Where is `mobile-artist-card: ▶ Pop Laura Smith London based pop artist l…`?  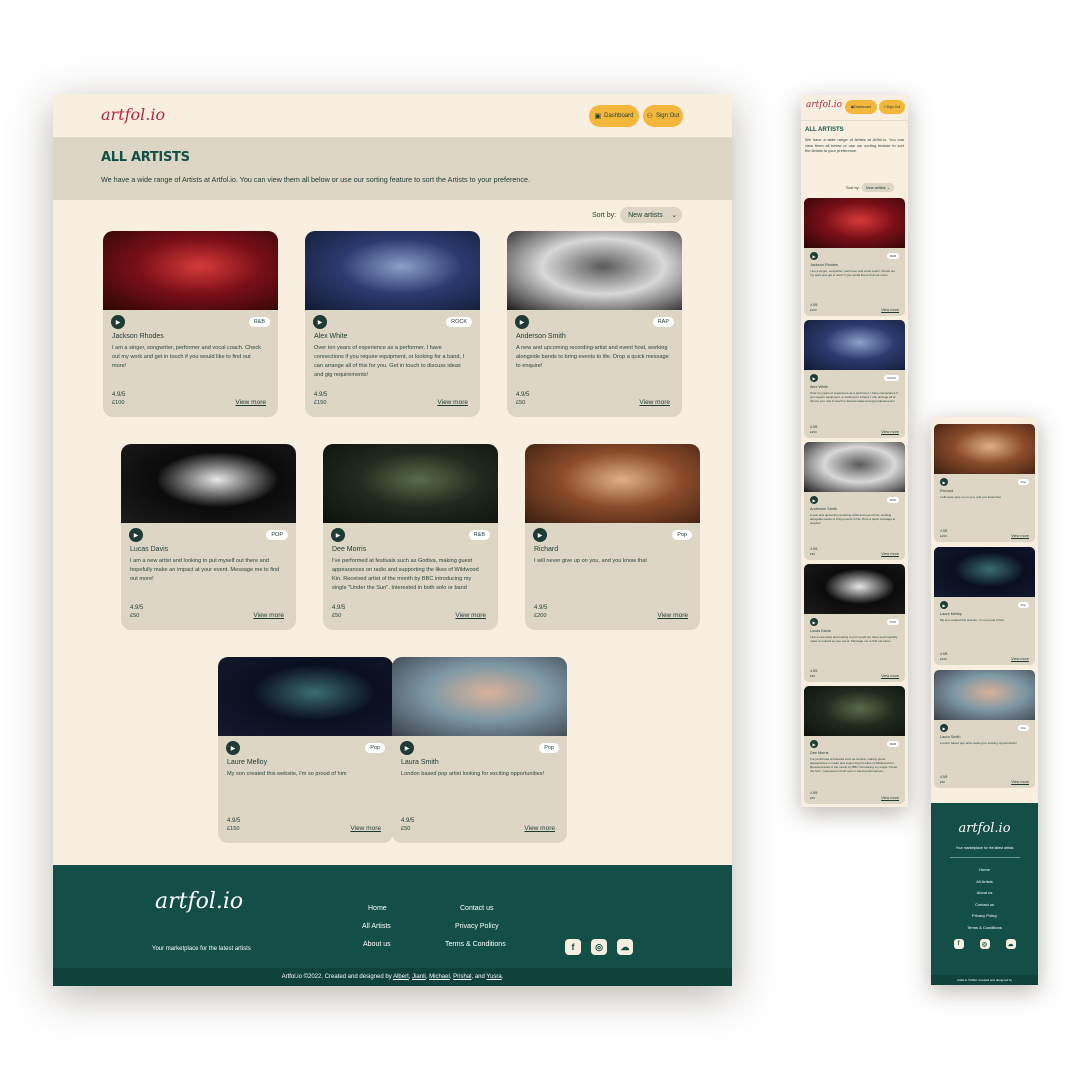
mobile-artist-card: ▶ Pop Laura Smith London based pop artist l… is located at coordinates (984, 729).